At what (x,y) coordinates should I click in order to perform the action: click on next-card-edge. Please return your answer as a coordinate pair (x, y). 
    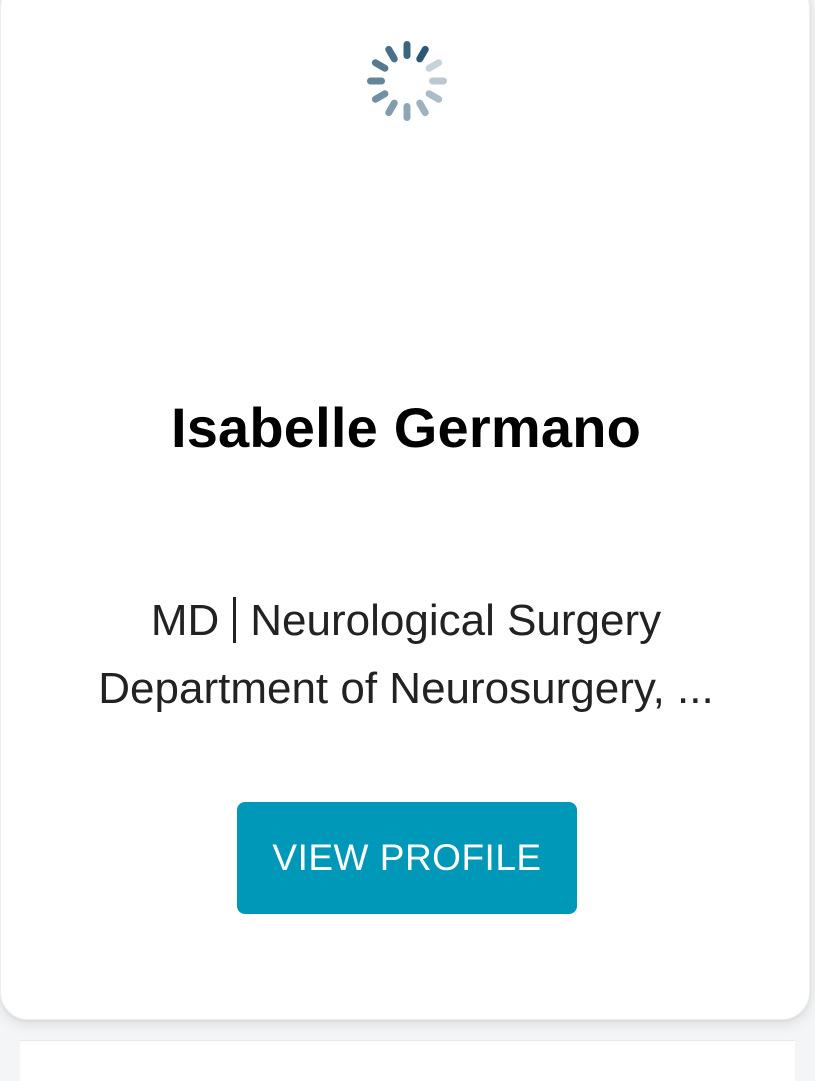
    Looking at the image, I should click on (407, 1060).